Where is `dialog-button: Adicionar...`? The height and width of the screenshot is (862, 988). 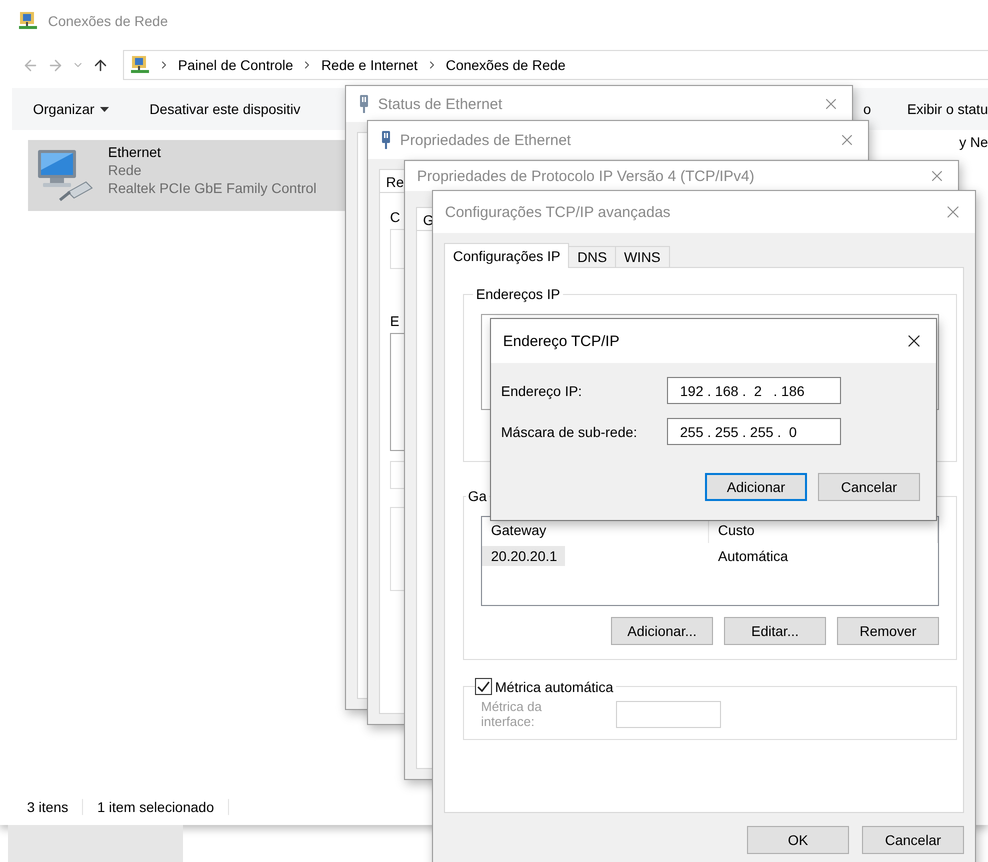 dialog-button: Adicionar... is located at coordinates (662, 631).